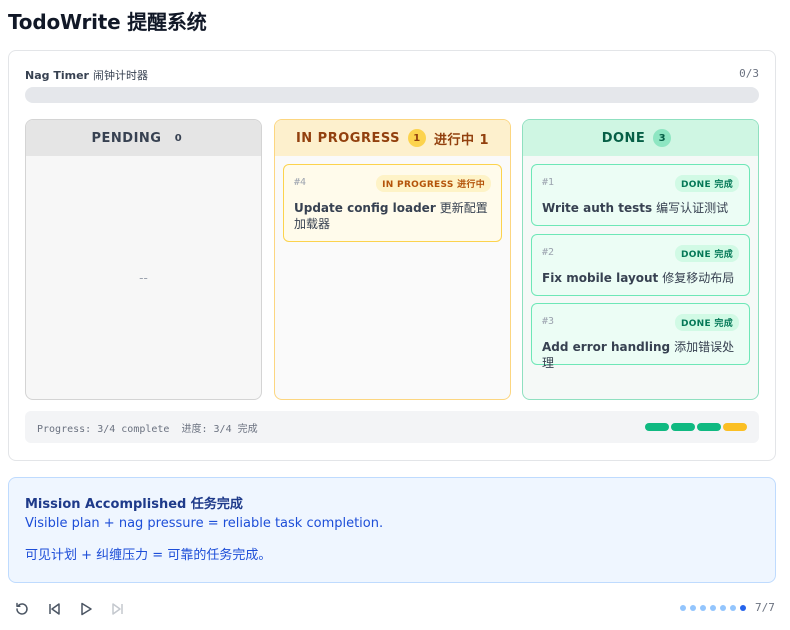 Image resolution: width=790 pixels, height=630 pixels. I want to click on column-pending-header: PENDING 0, so click(143, 138).